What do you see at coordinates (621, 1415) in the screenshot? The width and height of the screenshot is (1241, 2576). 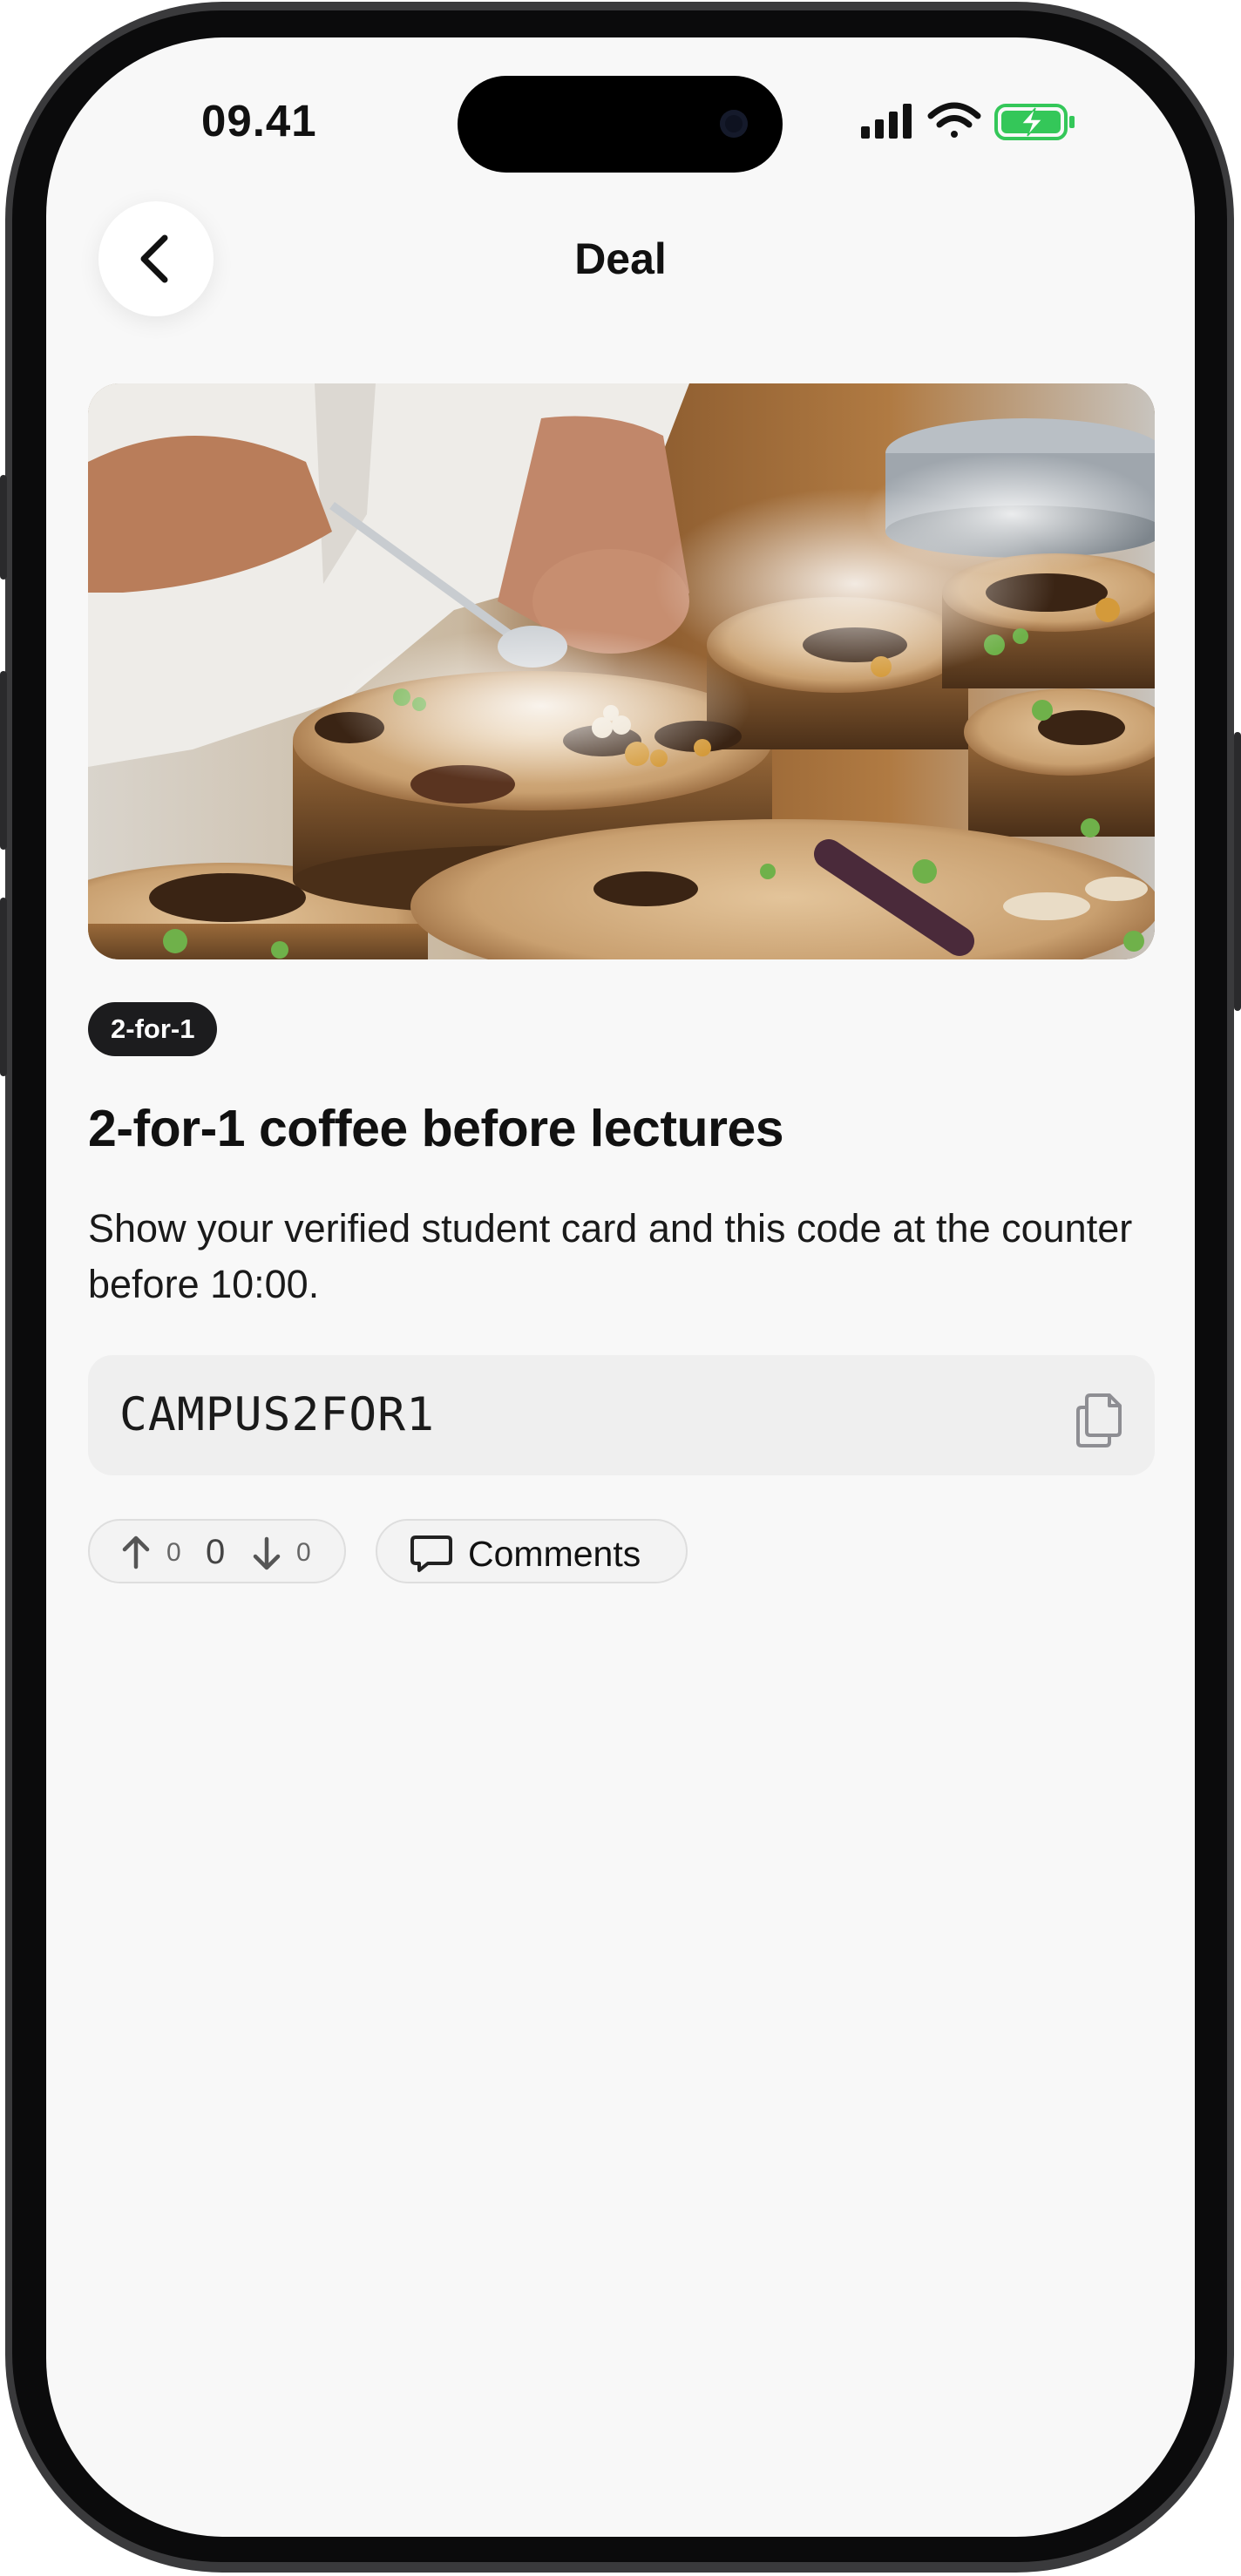 I see `promo-code-box: CAMPUS2FOR1` at bounding box center [621, 1415].